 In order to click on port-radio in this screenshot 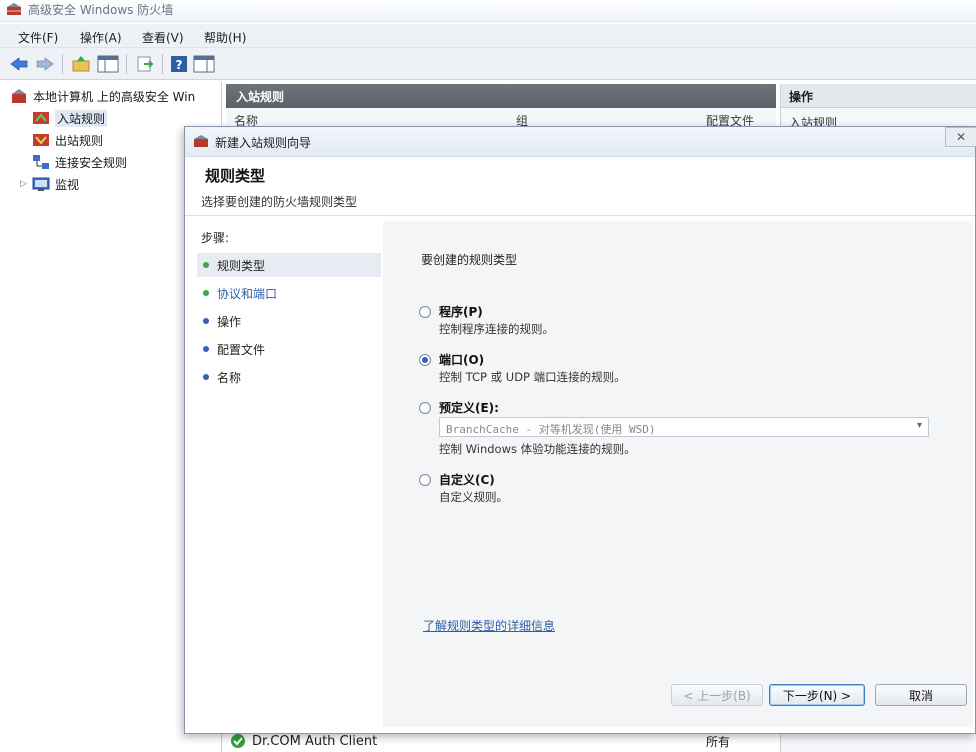, I will do `click(425, 359)`.